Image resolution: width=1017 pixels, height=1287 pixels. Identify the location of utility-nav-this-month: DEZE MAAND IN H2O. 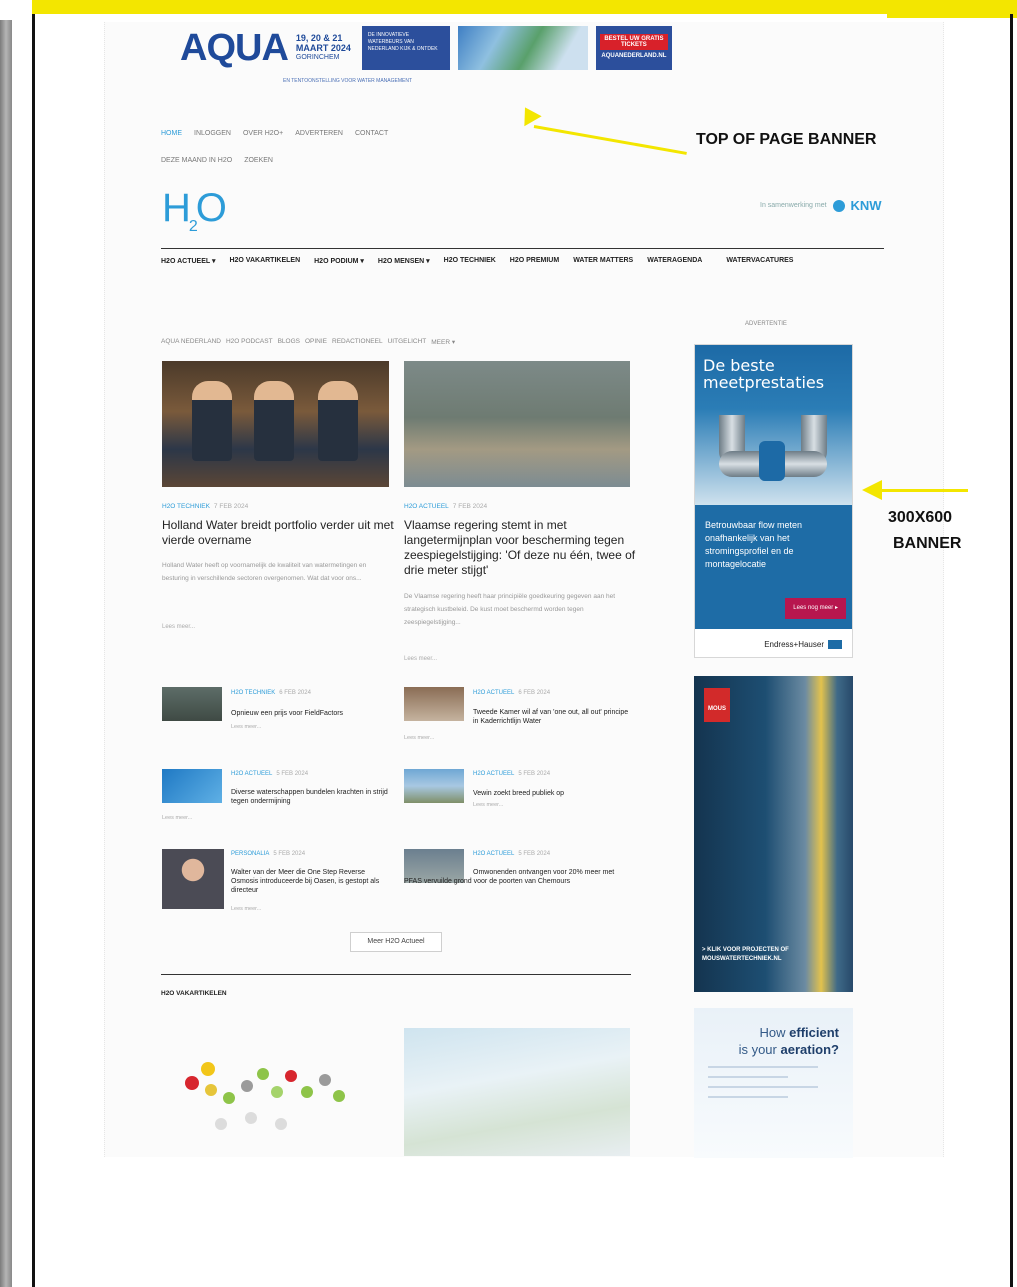
(196, 160).